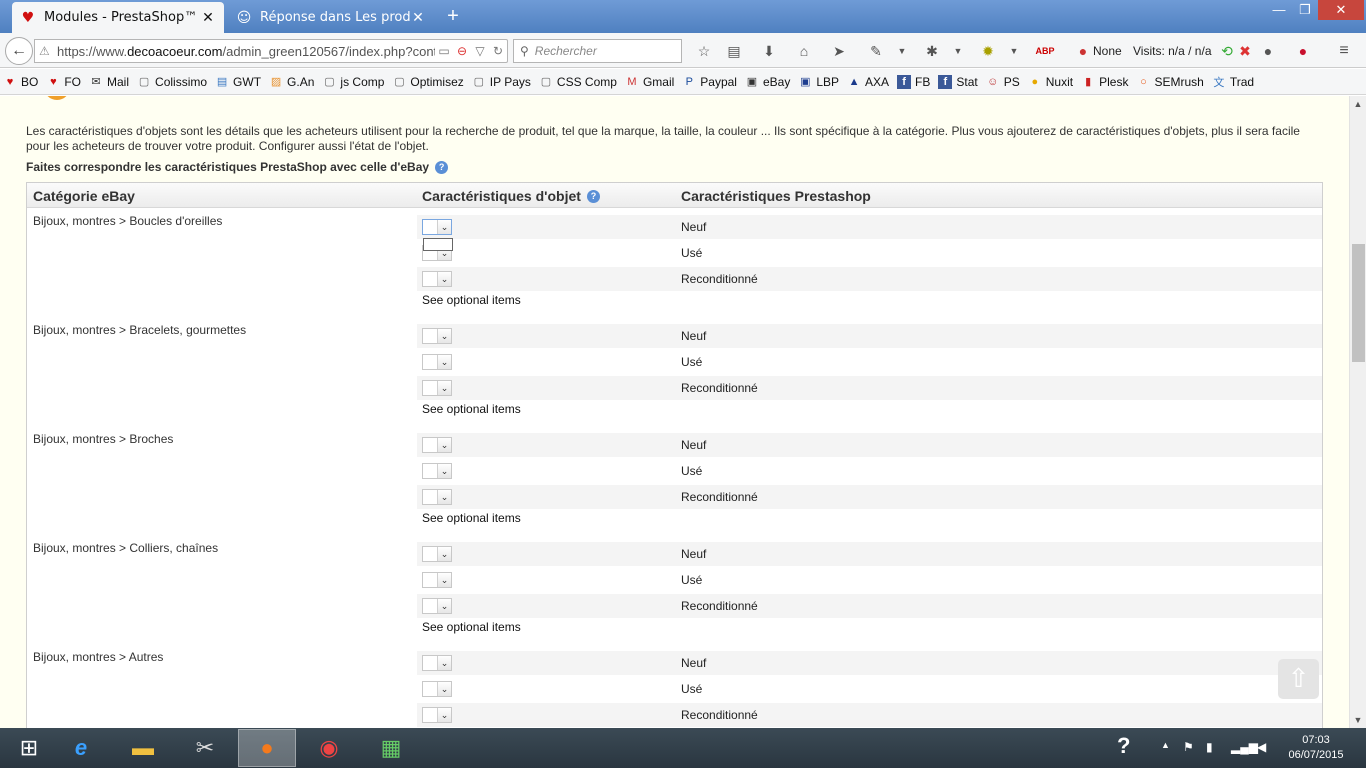 The image size is (1366, 768). What do you see at coordinates (1358, 104) in the screenshot?
I see `scroll-up-arrow: ▲` at bounding box center [1358, 104].